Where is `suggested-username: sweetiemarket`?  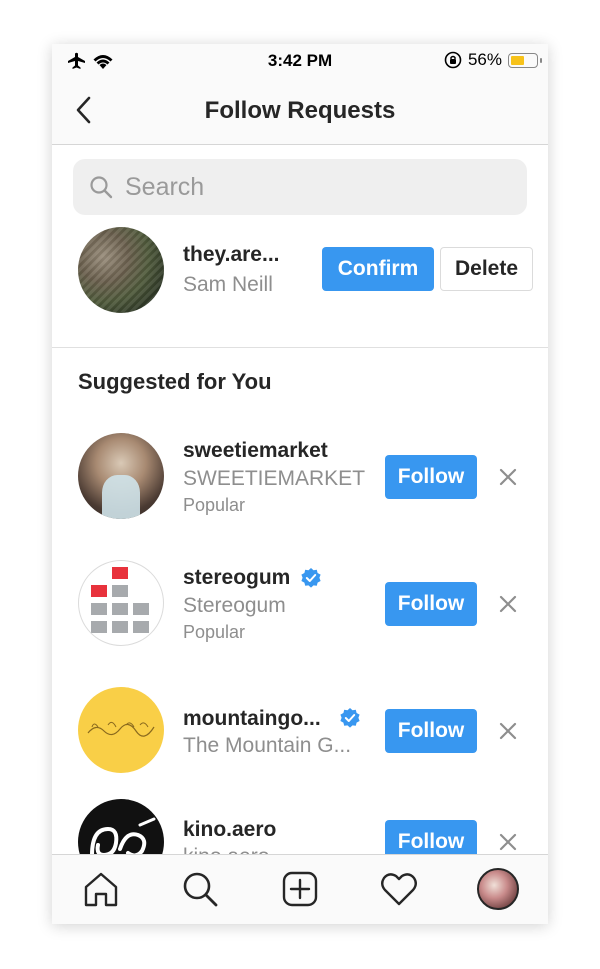 suggested-username: sweetiemarket is located at coordinates (255, 451).